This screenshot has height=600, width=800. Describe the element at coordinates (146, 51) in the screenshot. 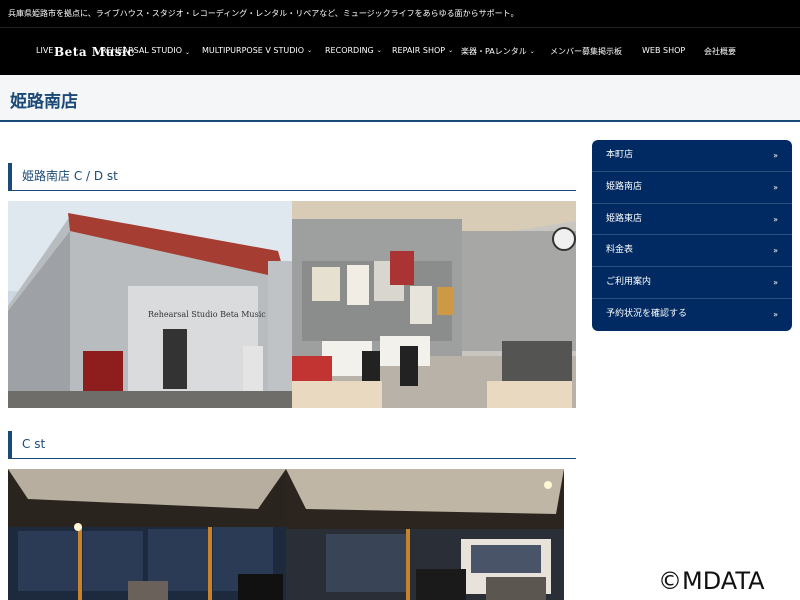

I see `nav-item-rehearsal-studio: REHEARSAL STUDIO ⌄` at that location.